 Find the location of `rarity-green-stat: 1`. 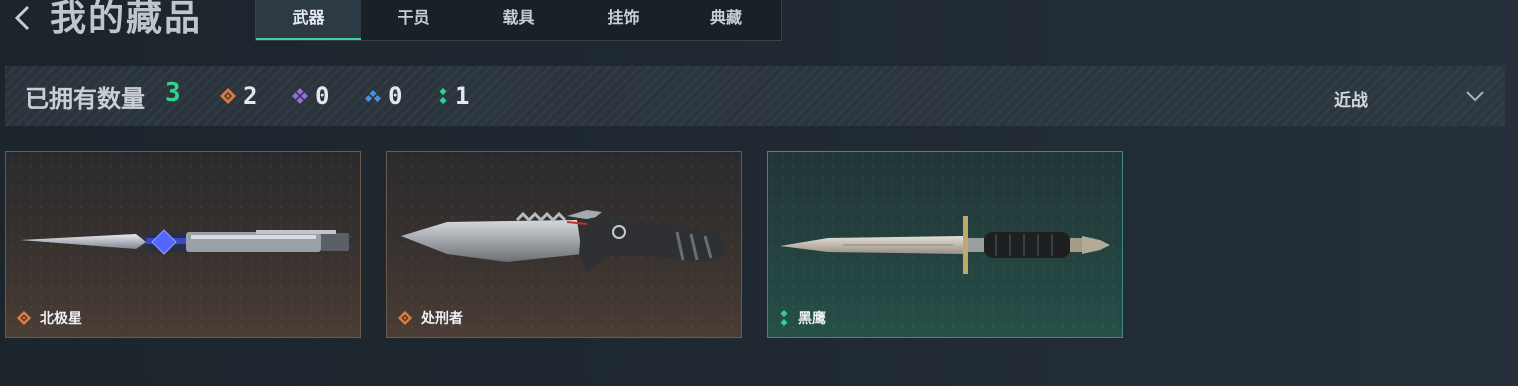

rarity-green-stat: 1 is located at coordinates (453, 96).